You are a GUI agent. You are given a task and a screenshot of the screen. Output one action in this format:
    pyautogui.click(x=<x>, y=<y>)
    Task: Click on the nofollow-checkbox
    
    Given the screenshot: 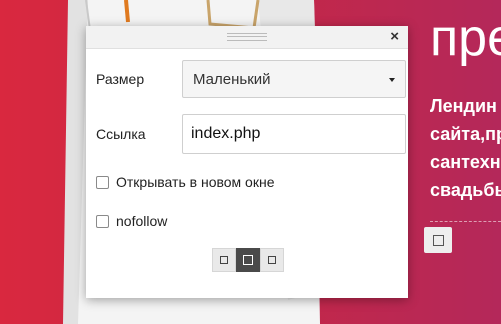 What is the action you would take?
    pyautogui.click(x=102, y=221)
    